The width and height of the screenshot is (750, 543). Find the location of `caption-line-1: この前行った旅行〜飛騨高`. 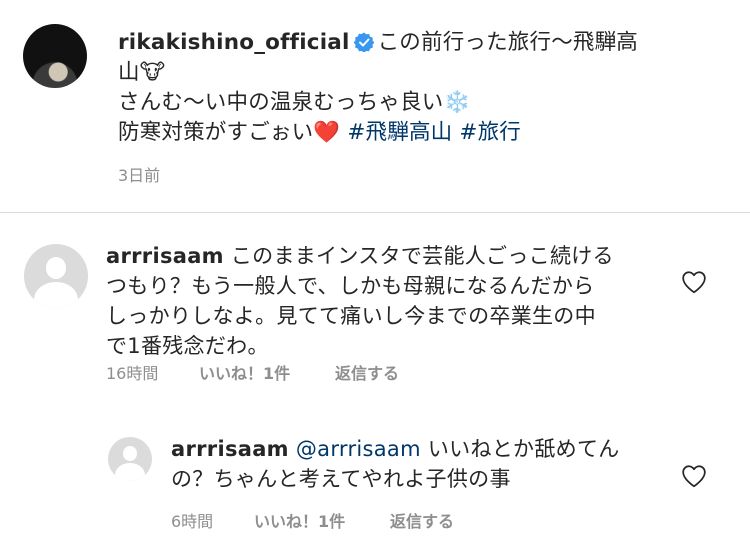

caption-line-1: この前行った旅行〜飛騨高 is located at coordinates (507, 42).